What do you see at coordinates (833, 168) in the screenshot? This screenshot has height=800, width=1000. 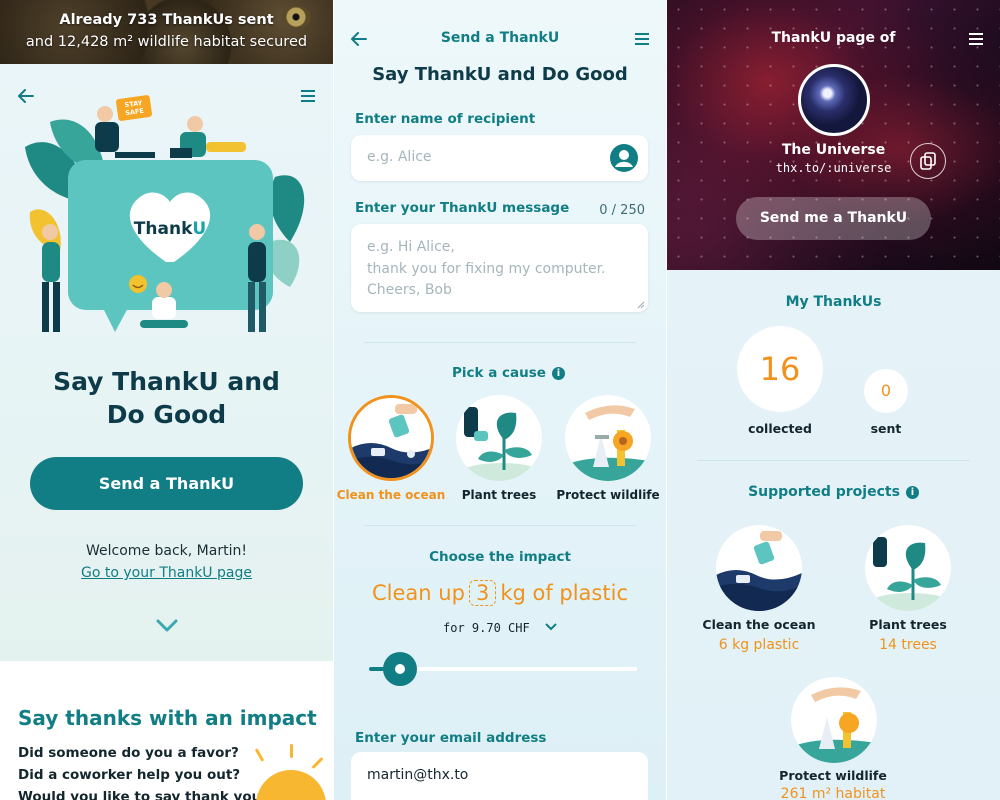 I see `profile-url: thx.to/:universe` at bounding box center [833, 168].